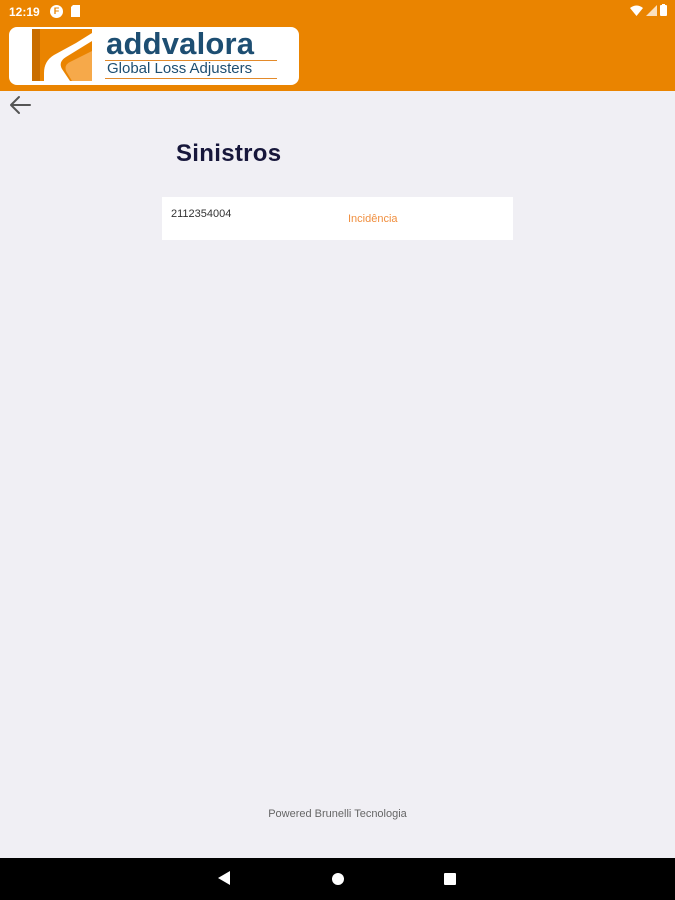 The width and height of the screenshot is (675, 900). I want to click on nav-back-icon, so click(224, 880).